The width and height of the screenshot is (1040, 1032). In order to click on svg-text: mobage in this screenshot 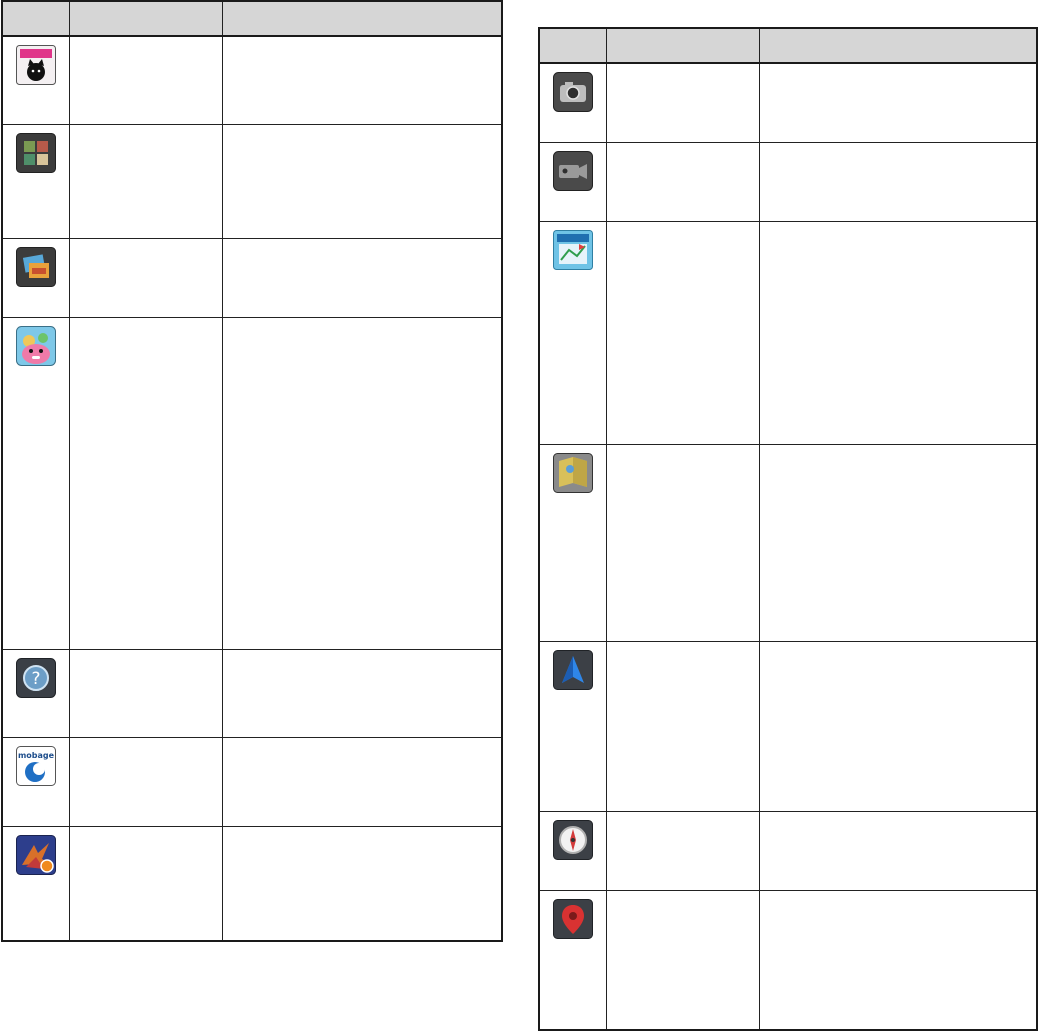, I will do `click(36, 755)`.